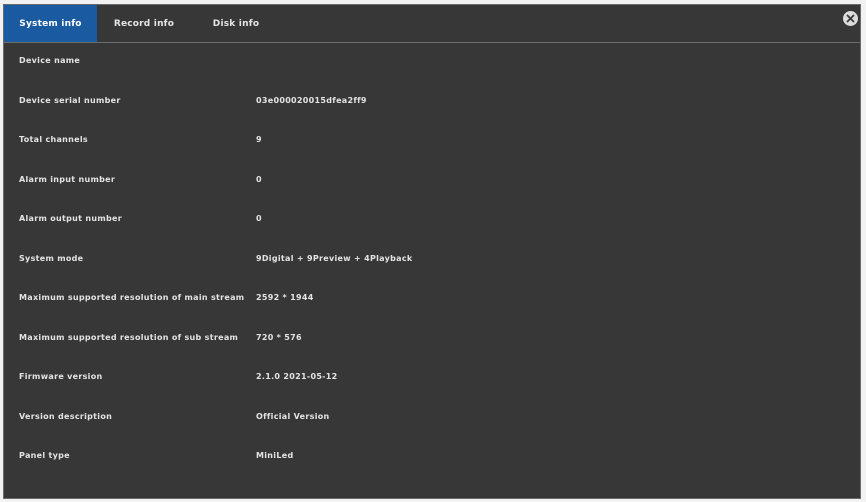 This screenshot has width=866, height=502. What do you see at coordinates (432, 218) in the screenshot?
I see `info-row-alarm-output: Alarm output number 0` at bounding box center [432, 218].